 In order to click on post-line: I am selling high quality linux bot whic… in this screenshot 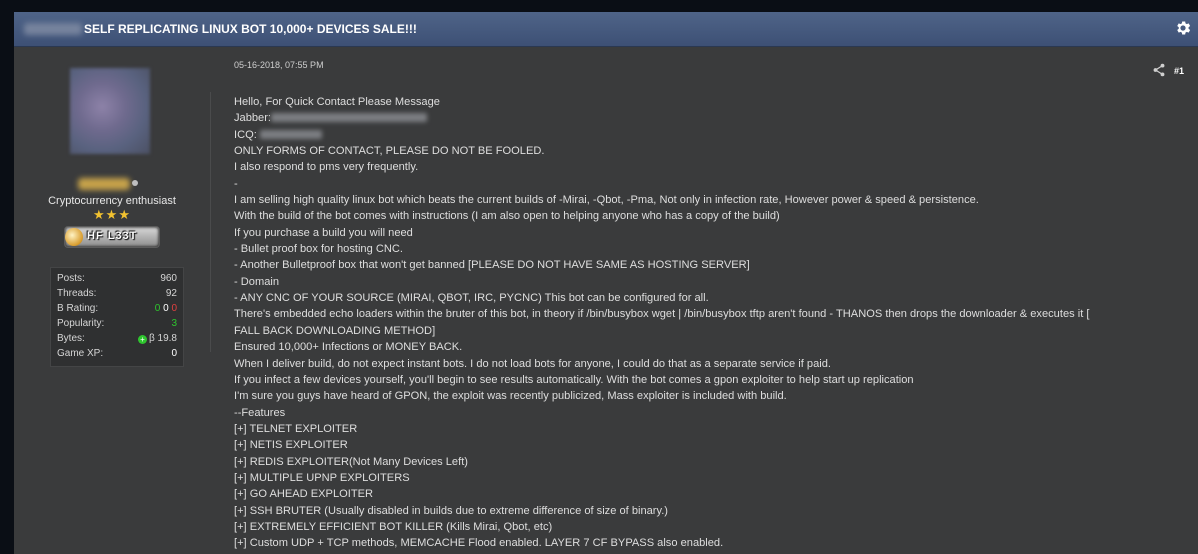, I will do `click(606, 200)`.